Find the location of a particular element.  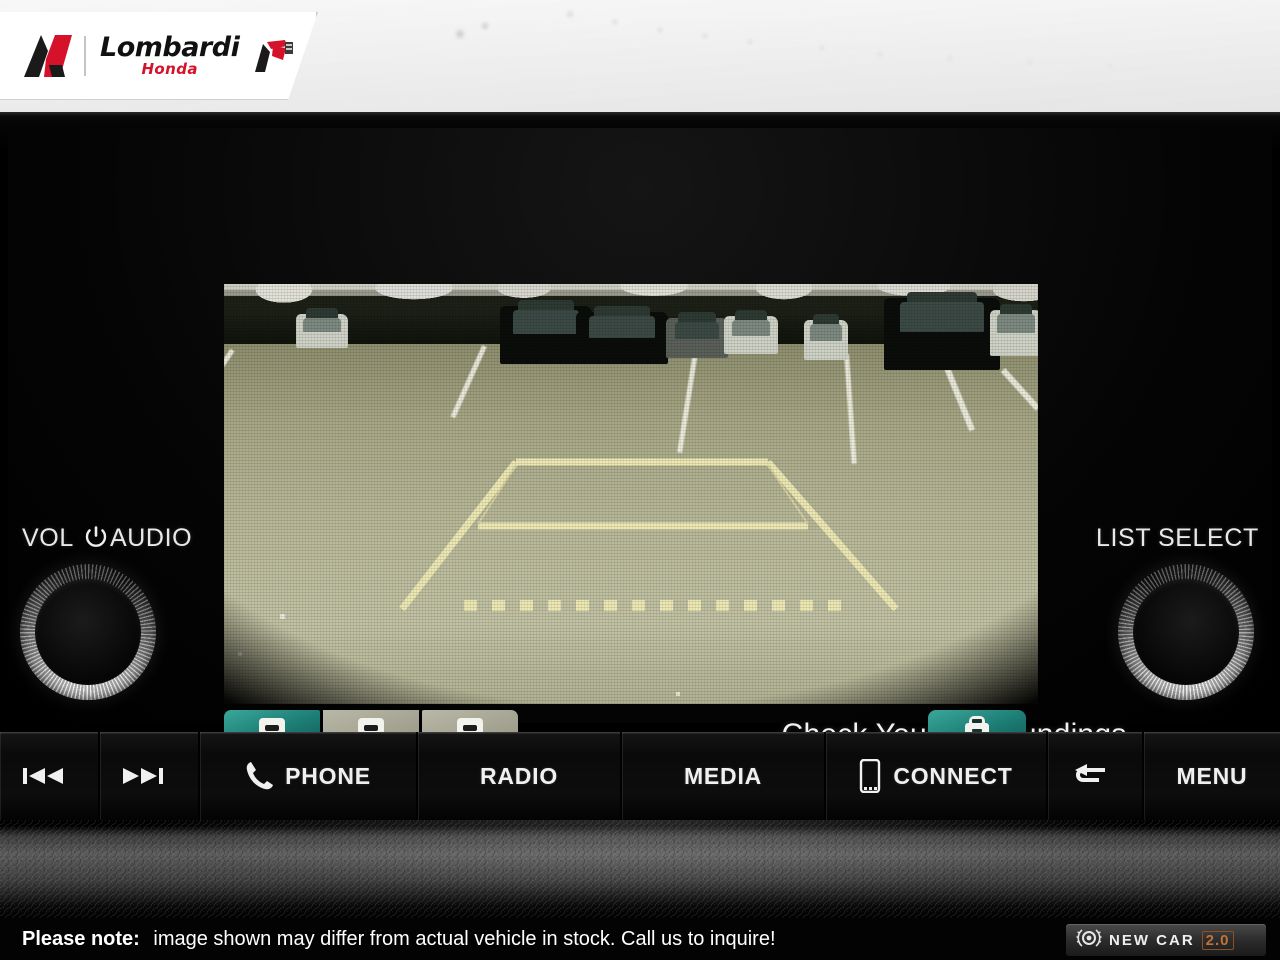

media-button: MEDIA is located at coordinates (724, 776).